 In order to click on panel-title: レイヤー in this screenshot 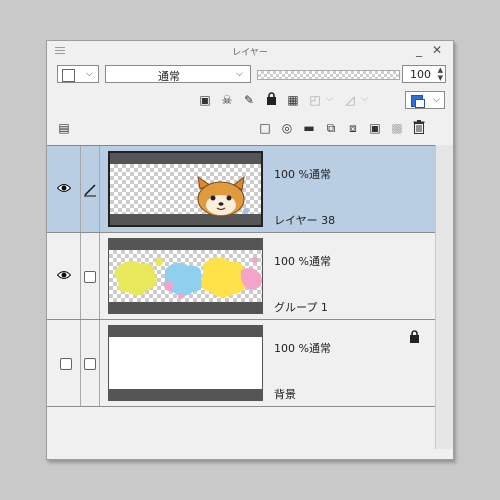, I will do `click(250, 53)`.